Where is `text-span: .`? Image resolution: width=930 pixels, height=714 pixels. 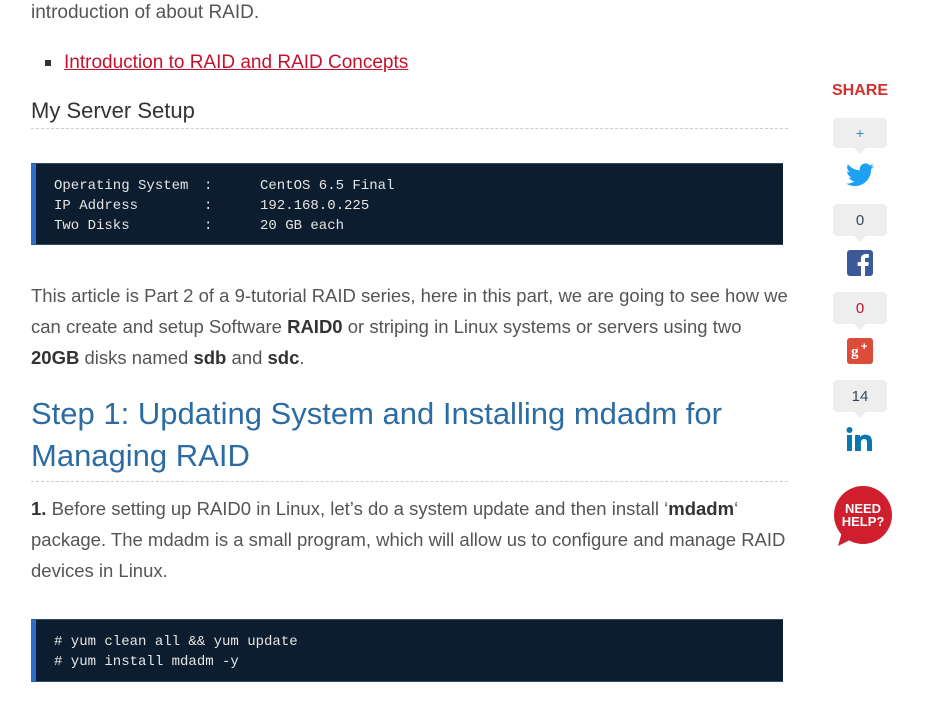
text-span: . is located at coordinates (302, 357).